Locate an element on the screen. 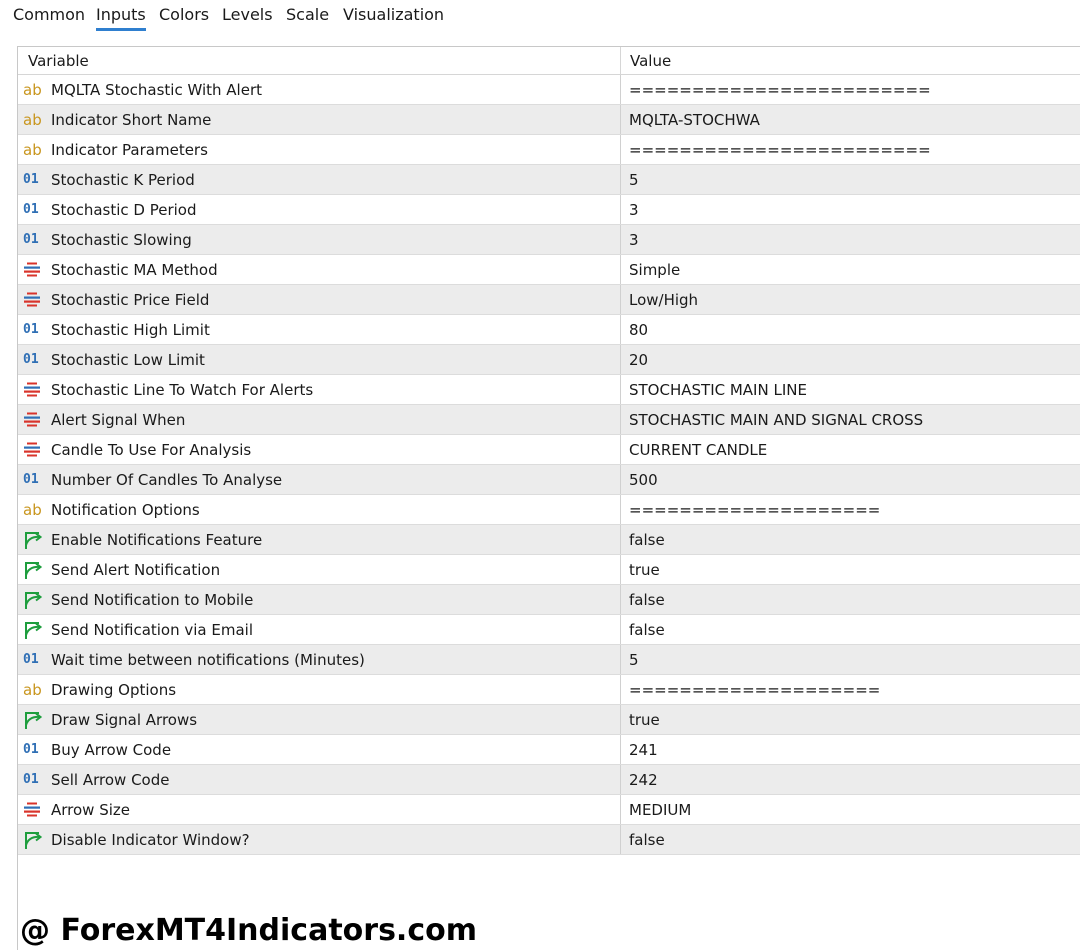  table-row: Candle To Use For Analysis CURRENT CANDLE is located at coordinates (549, 450).